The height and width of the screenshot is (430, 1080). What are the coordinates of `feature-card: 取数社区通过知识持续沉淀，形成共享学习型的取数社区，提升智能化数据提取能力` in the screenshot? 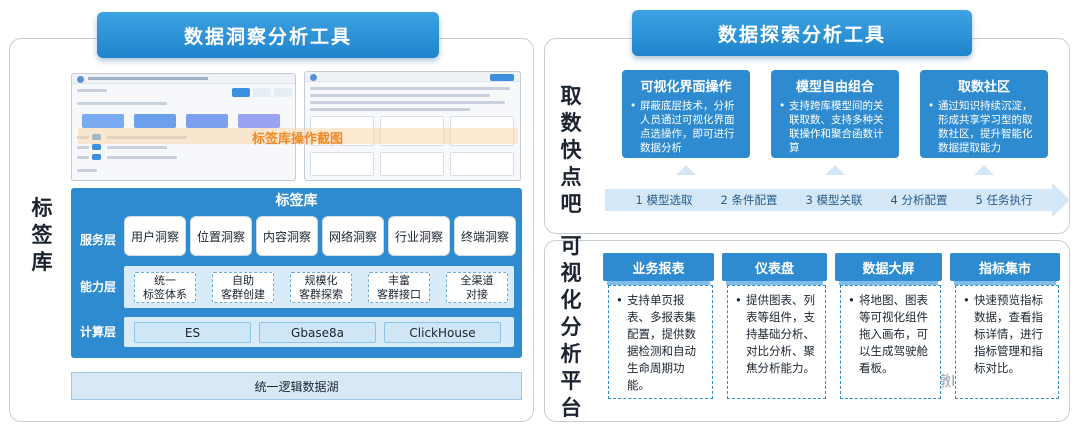 It's located at (984, 114).